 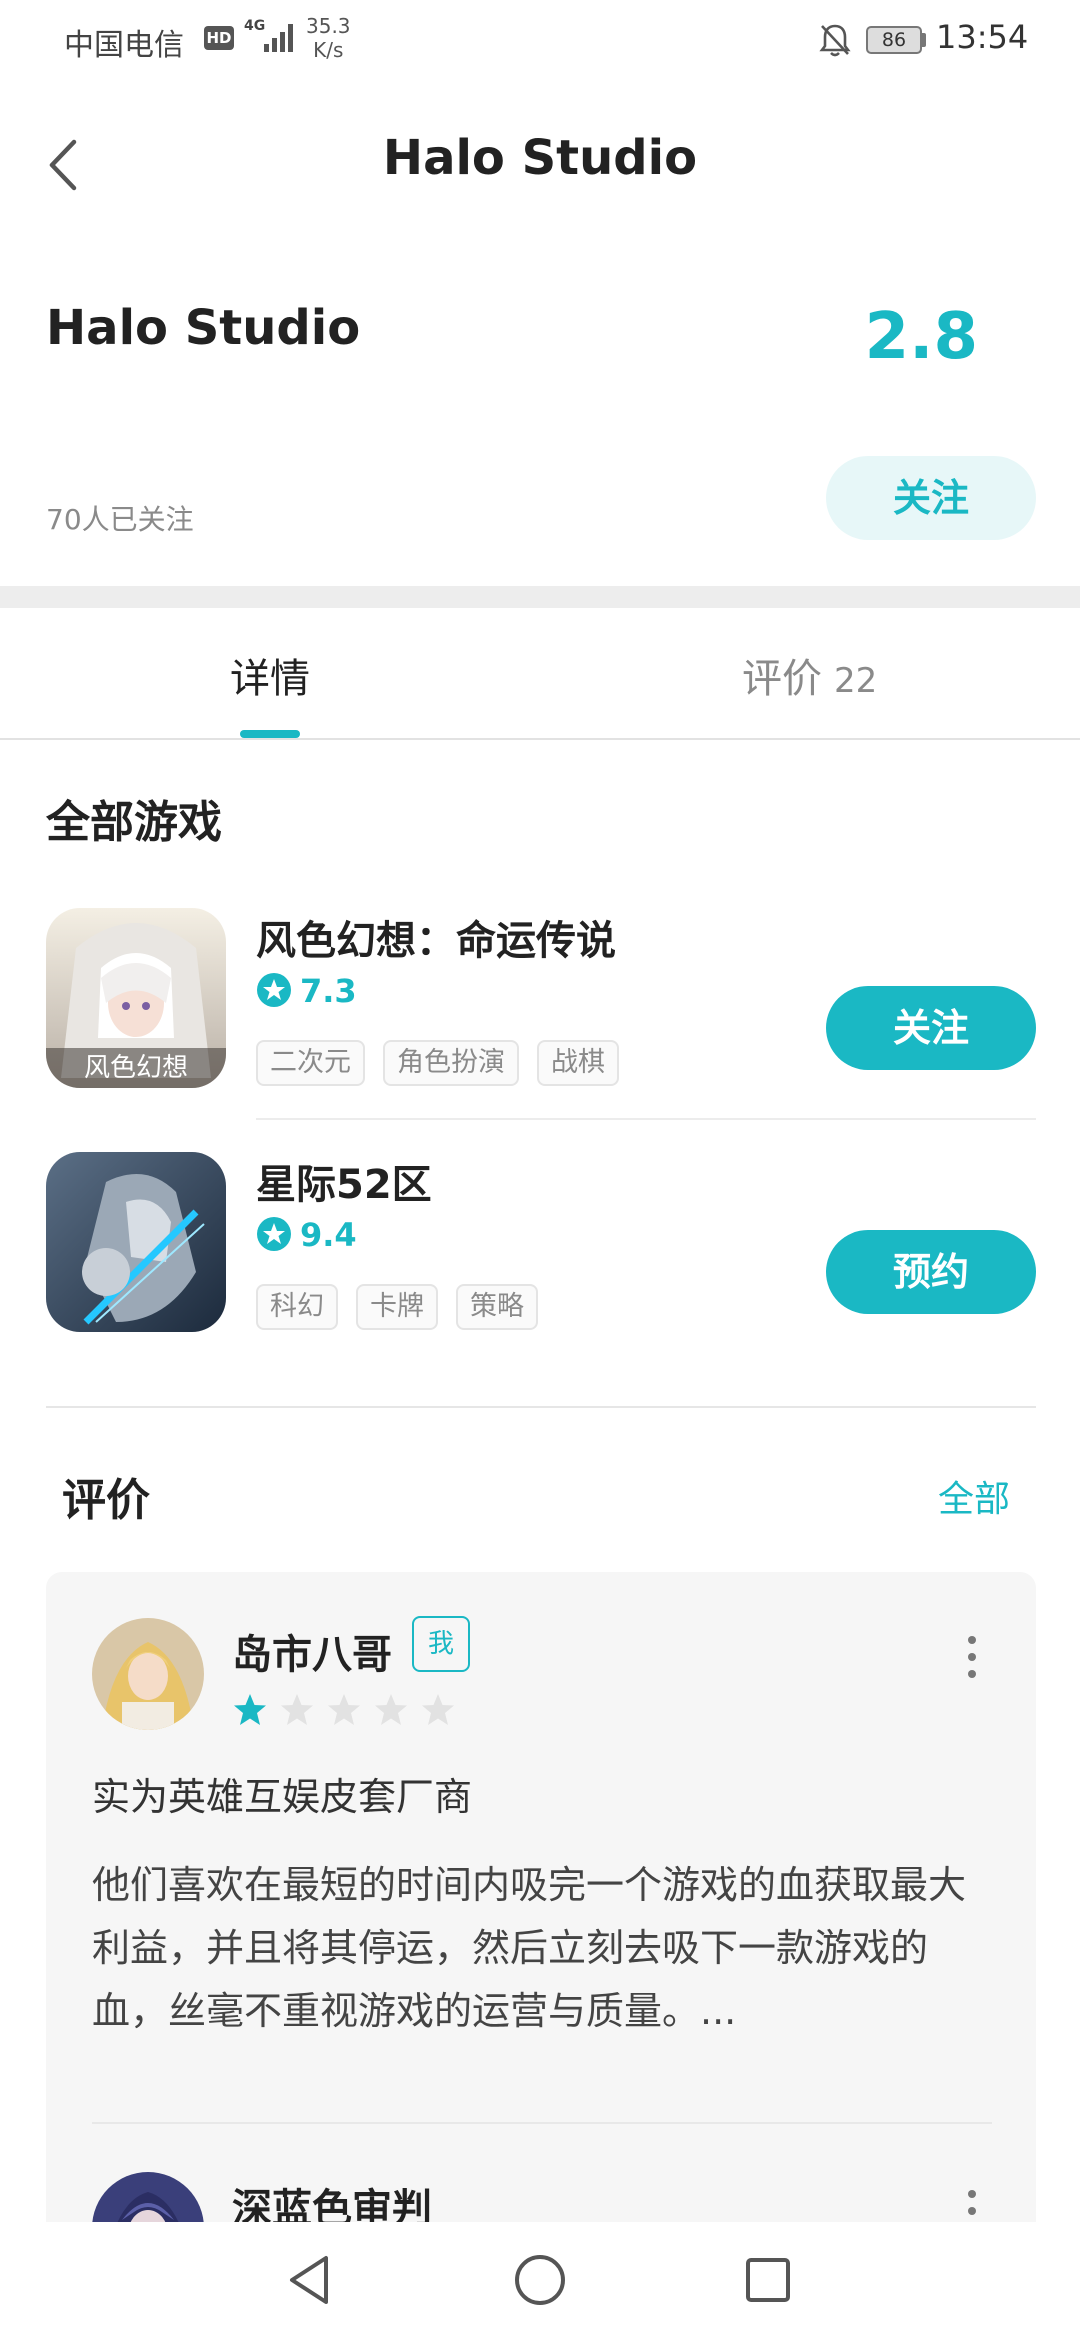 I want to click on network-speed: 35.3 K/s, so click(x=328, y=38).